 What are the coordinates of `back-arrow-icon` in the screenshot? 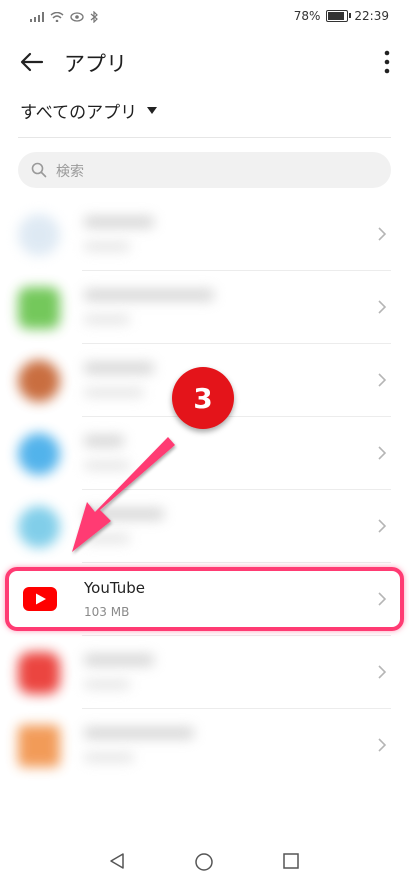 It's located at (32, 62).